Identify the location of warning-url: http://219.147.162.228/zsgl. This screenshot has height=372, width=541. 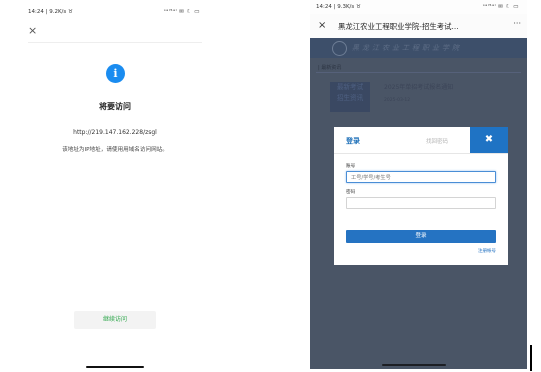
(115, 132).